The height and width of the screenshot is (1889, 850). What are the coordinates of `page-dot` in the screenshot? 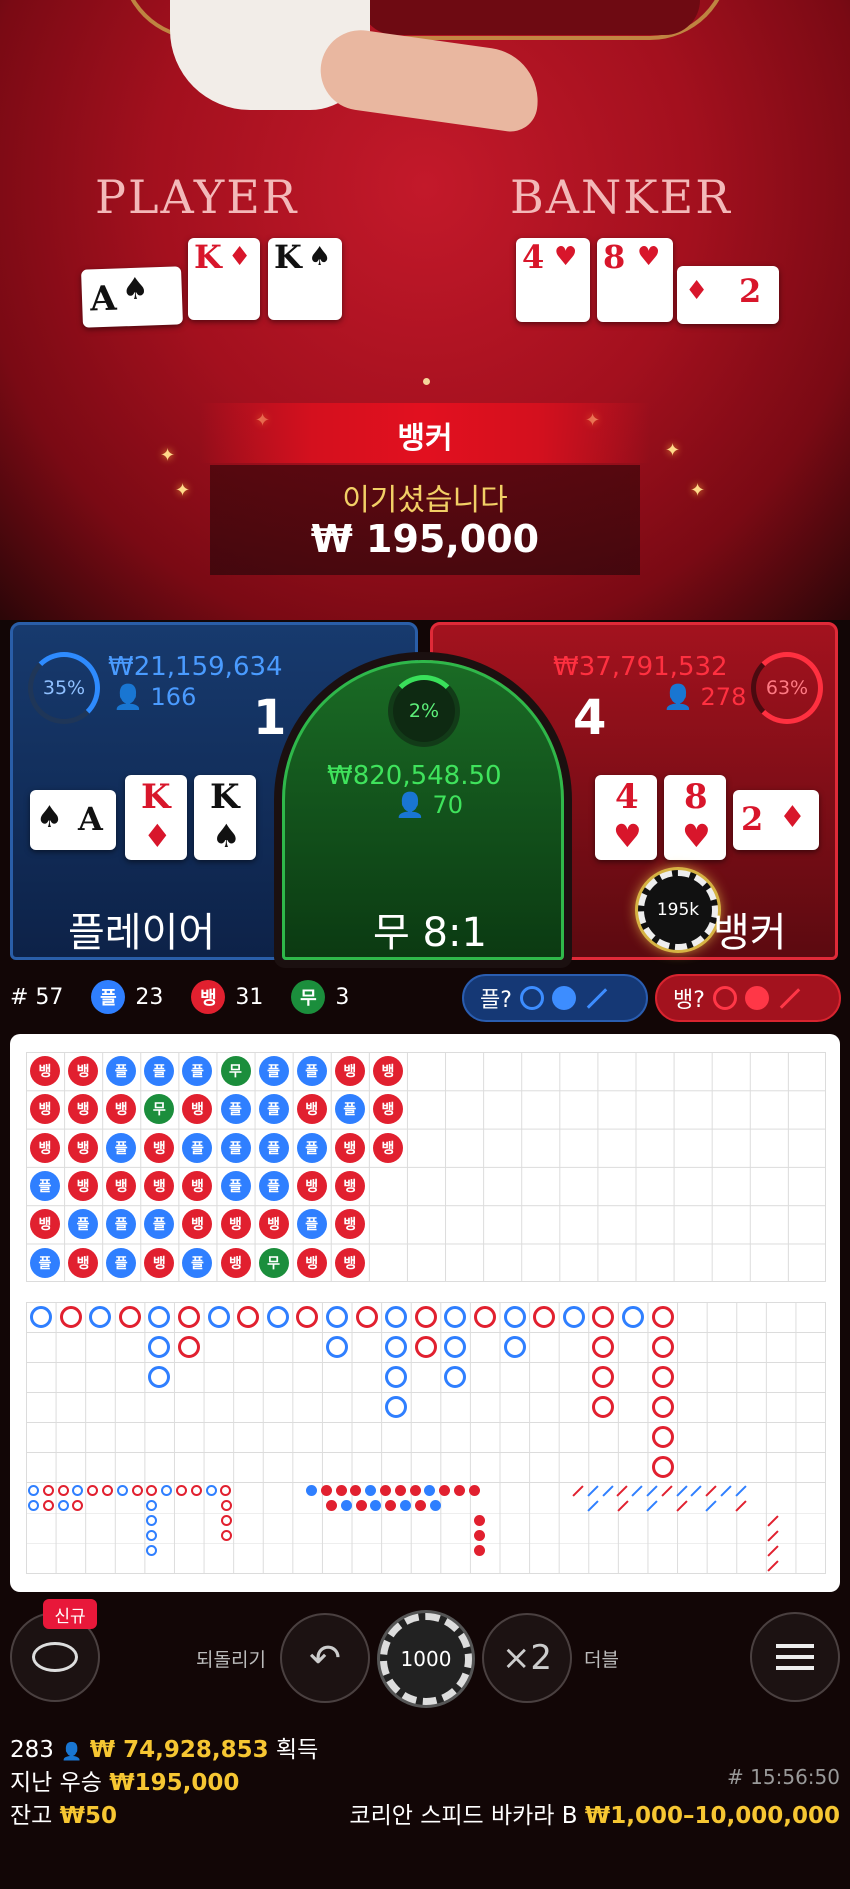 It's located at (426, 381).